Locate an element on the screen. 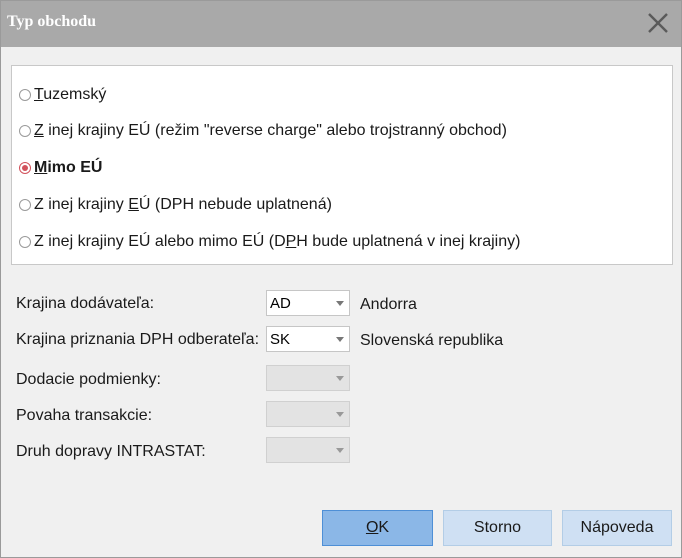  vat-country-name: Slovenská republika is located at coordinates (432, 340).